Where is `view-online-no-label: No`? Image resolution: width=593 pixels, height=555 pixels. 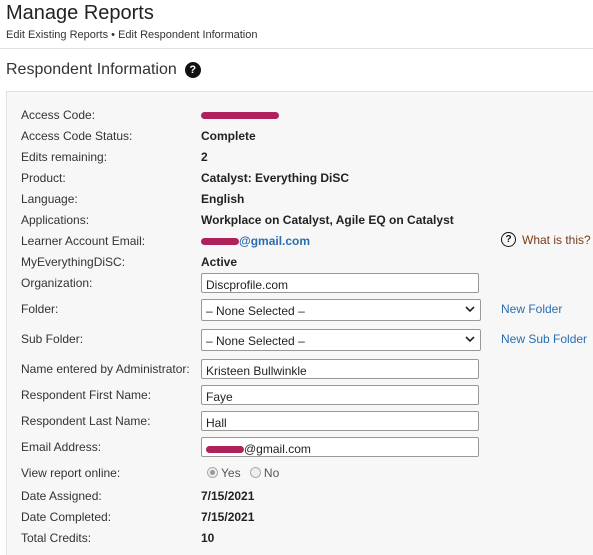 view-online-no-label: No is located at coordinates (271, 472).